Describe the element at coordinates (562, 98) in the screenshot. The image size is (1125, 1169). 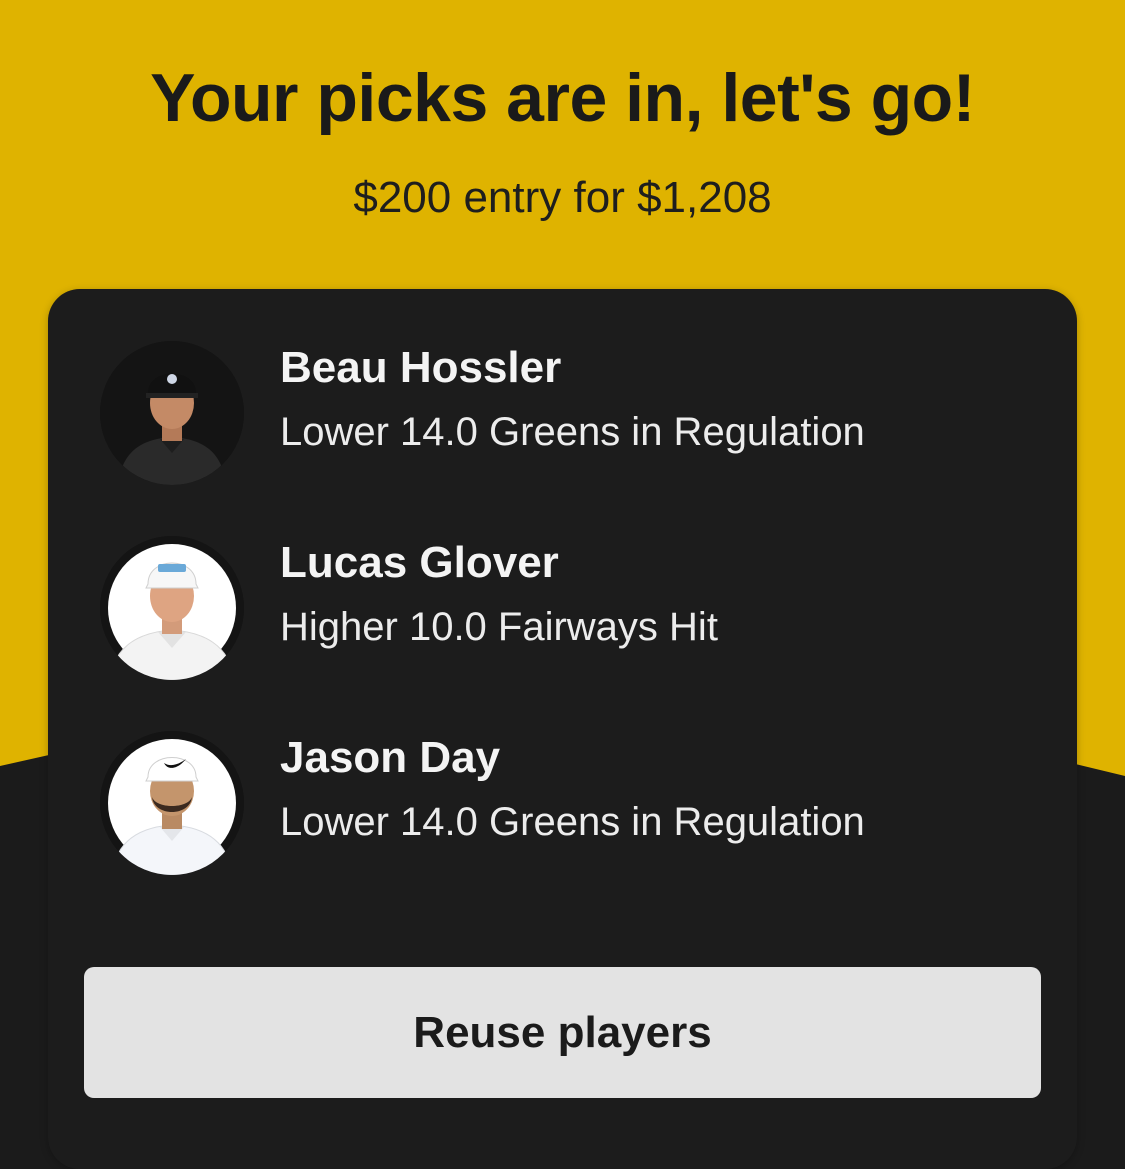
I see `page-title: Your picks are in, let's go!` at that location.